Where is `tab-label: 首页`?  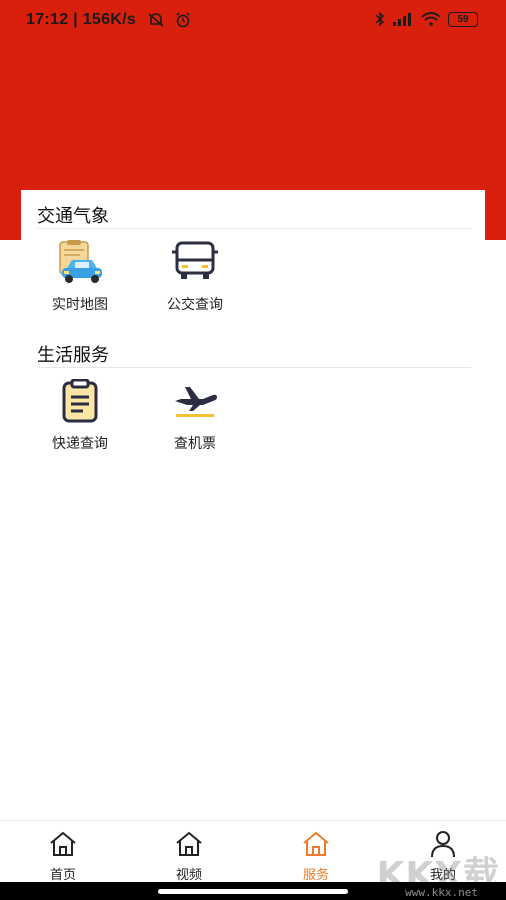 tab-label: 首页 is located at coordinates (62, 875).